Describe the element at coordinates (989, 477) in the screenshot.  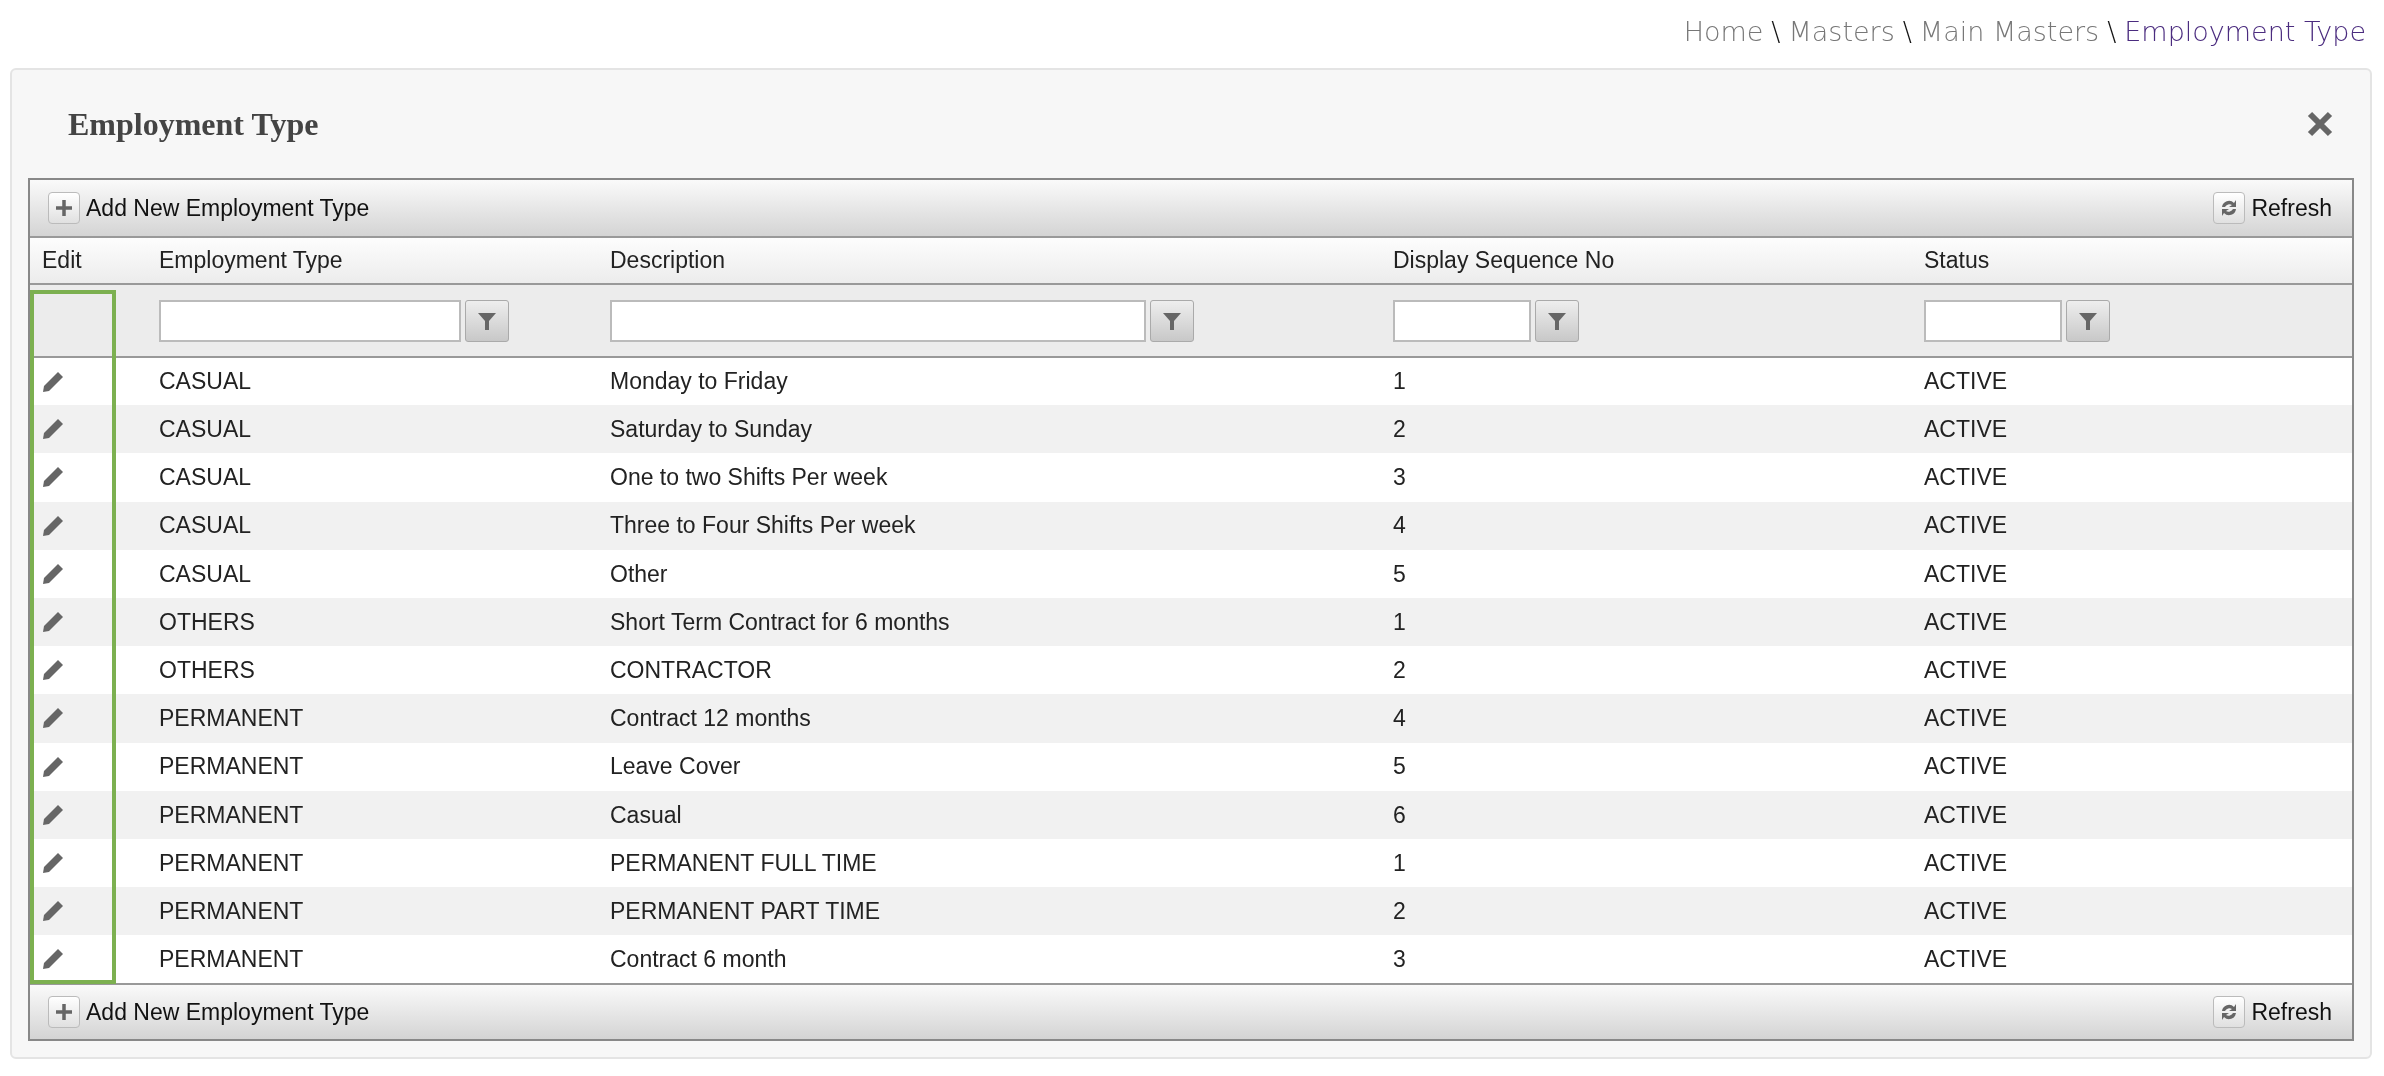
I see `table-cell: One to two Shifts Per week` at that location.